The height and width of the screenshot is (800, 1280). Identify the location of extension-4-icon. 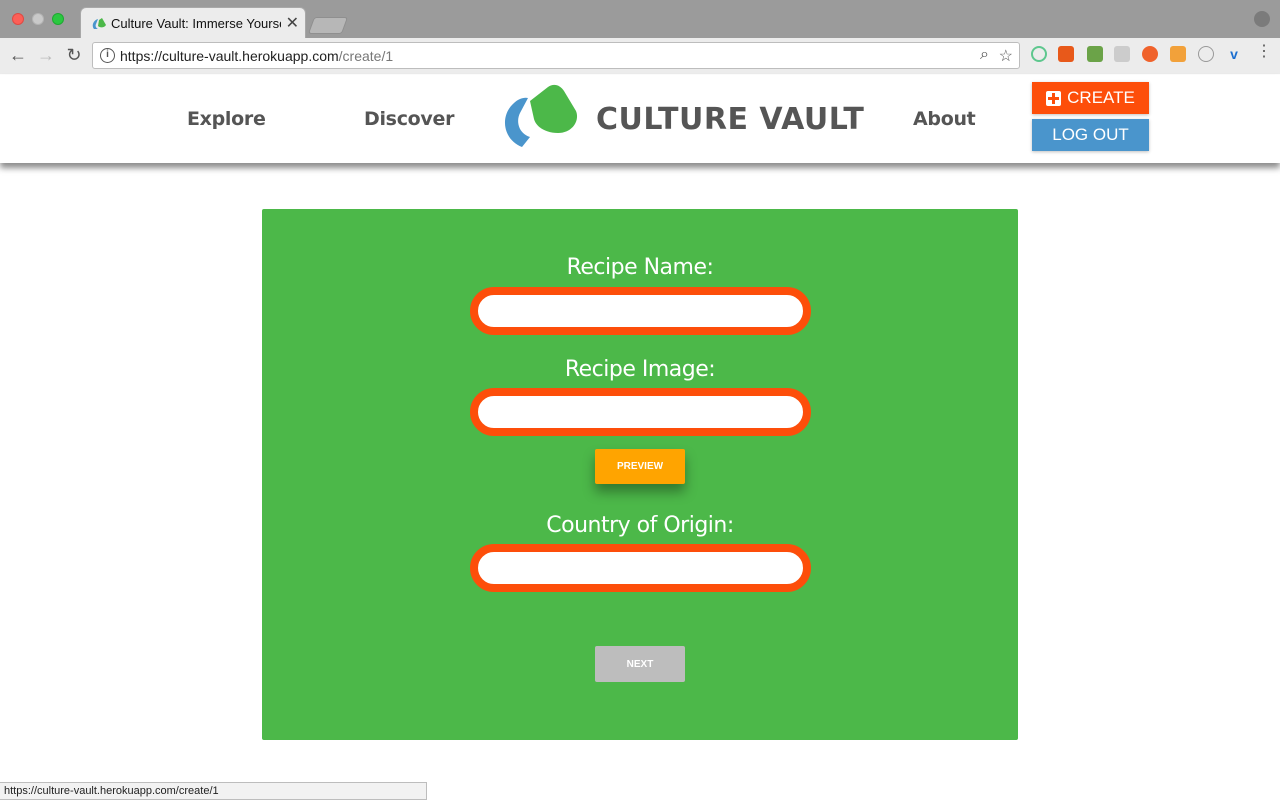
(1122, 54).